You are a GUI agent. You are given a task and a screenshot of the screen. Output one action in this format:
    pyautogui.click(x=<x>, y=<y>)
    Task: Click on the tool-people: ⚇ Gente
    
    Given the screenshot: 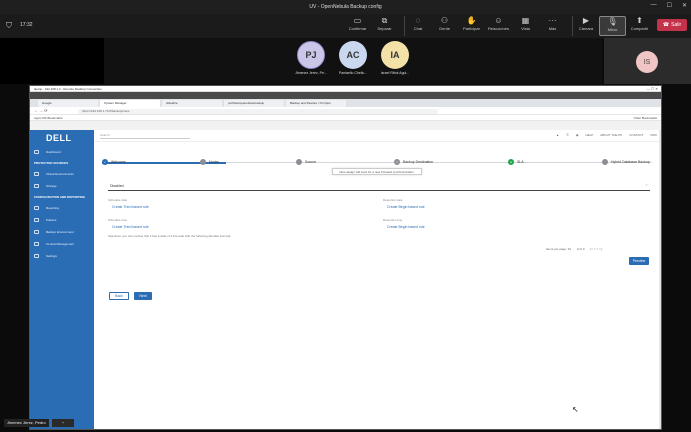 What is the action you would take?
    pyautogui.click(x=444, y=26)
    